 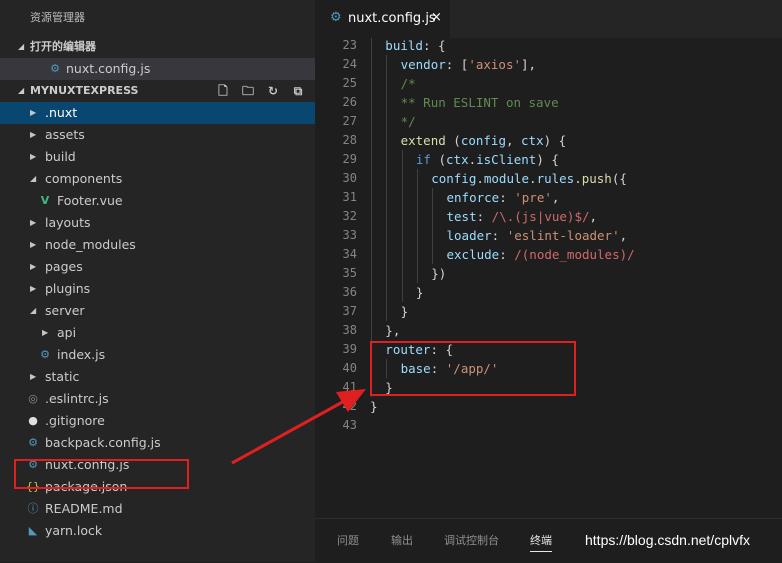 I want to click on code-line: 43, so click(x=548, y=425).